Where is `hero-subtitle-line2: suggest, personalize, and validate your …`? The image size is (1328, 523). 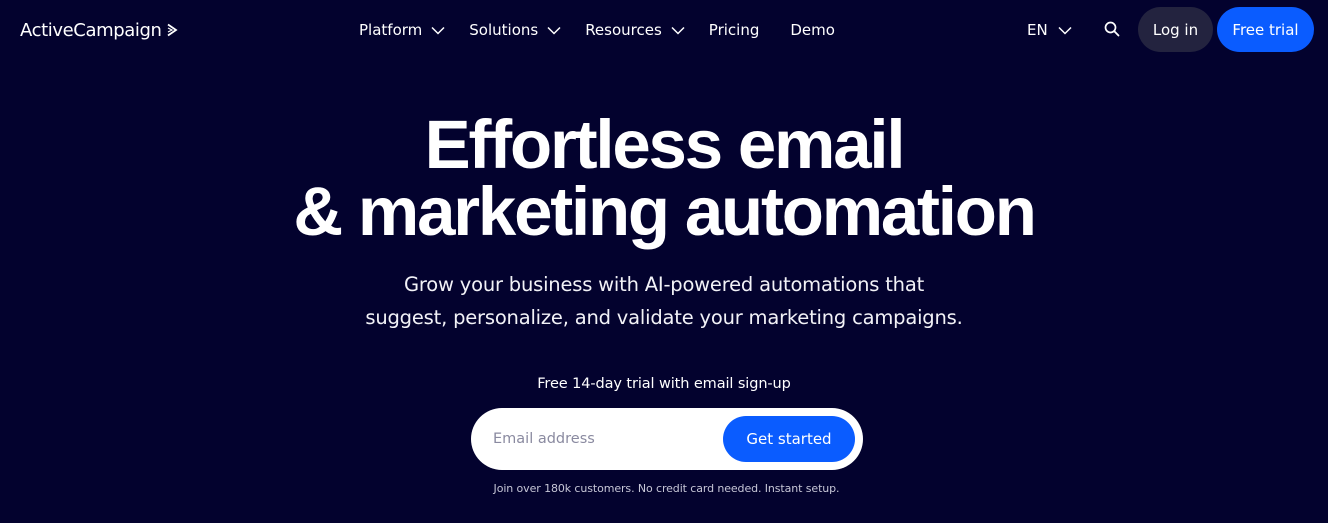
hero-subtitle-line2: suggest, personalize, and validate your … is located at coordinates (664, 317).